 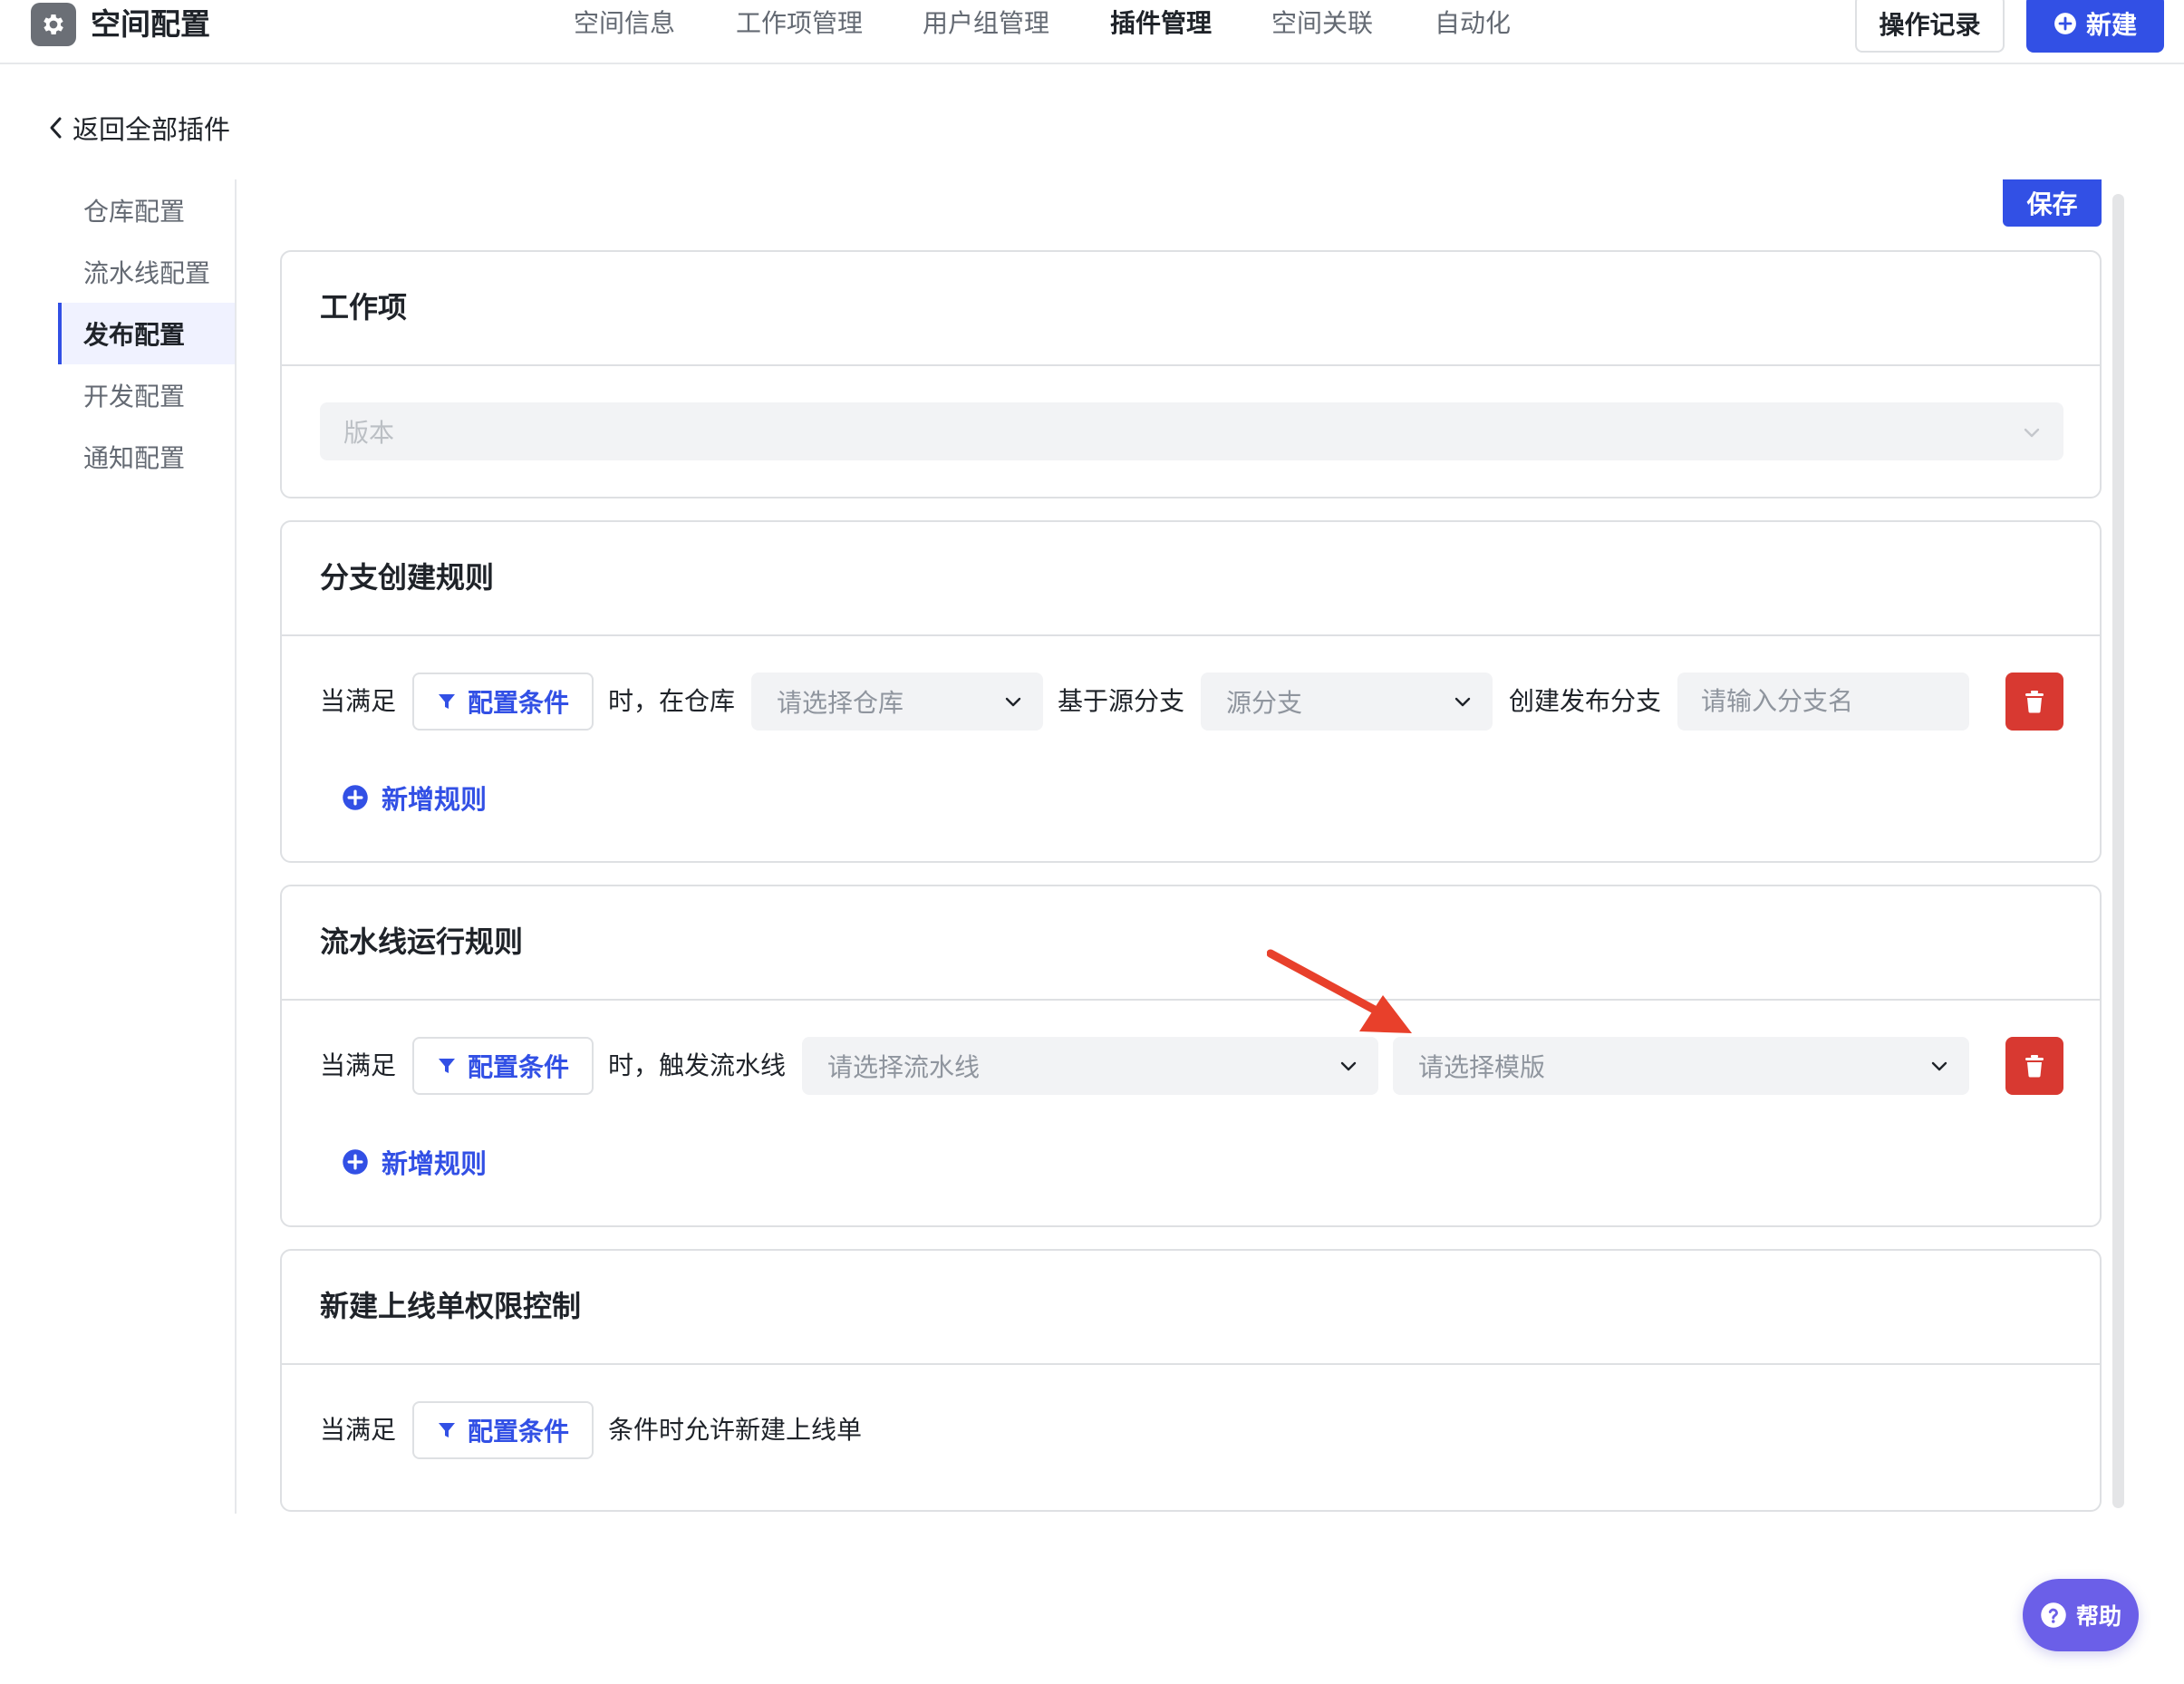 I want to click on new-button: 新建, so click(x=2095, y=26).